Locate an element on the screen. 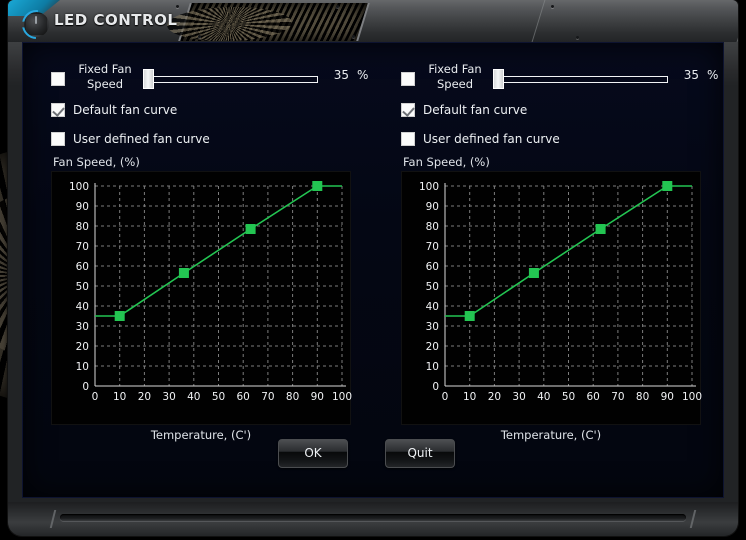 The width and height of the screenshot is (746, 540). fixed-fan-speed-label-right: Fixed Fan Speed is located at coordinates (455, 76).